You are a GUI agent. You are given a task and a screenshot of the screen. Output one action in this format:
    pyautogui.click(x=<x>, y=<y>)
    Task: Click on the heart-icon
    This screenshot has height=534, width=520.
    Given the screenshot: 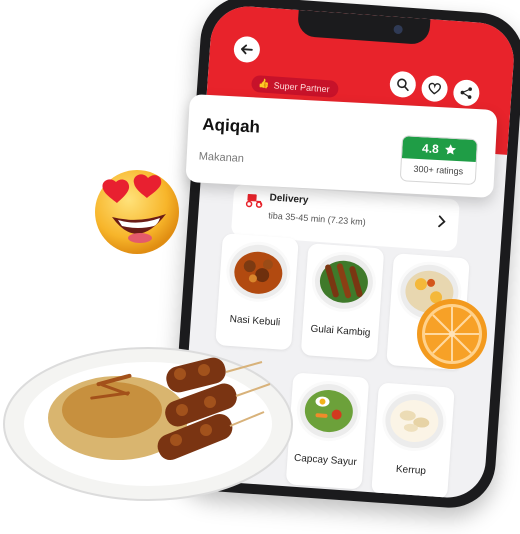 What is the action you would take?
    pyautogui.click(x=434, y=88)
    